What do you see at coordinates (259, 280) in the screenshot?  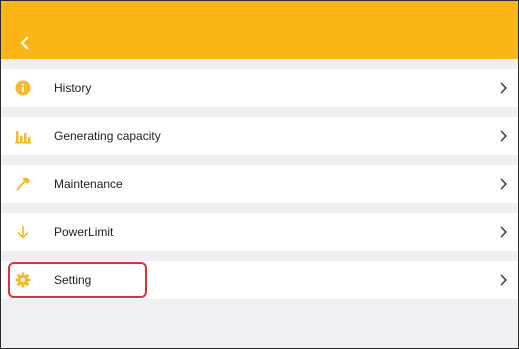 I see `menu-item-setting: Setting` at bounding box center [259, 280].